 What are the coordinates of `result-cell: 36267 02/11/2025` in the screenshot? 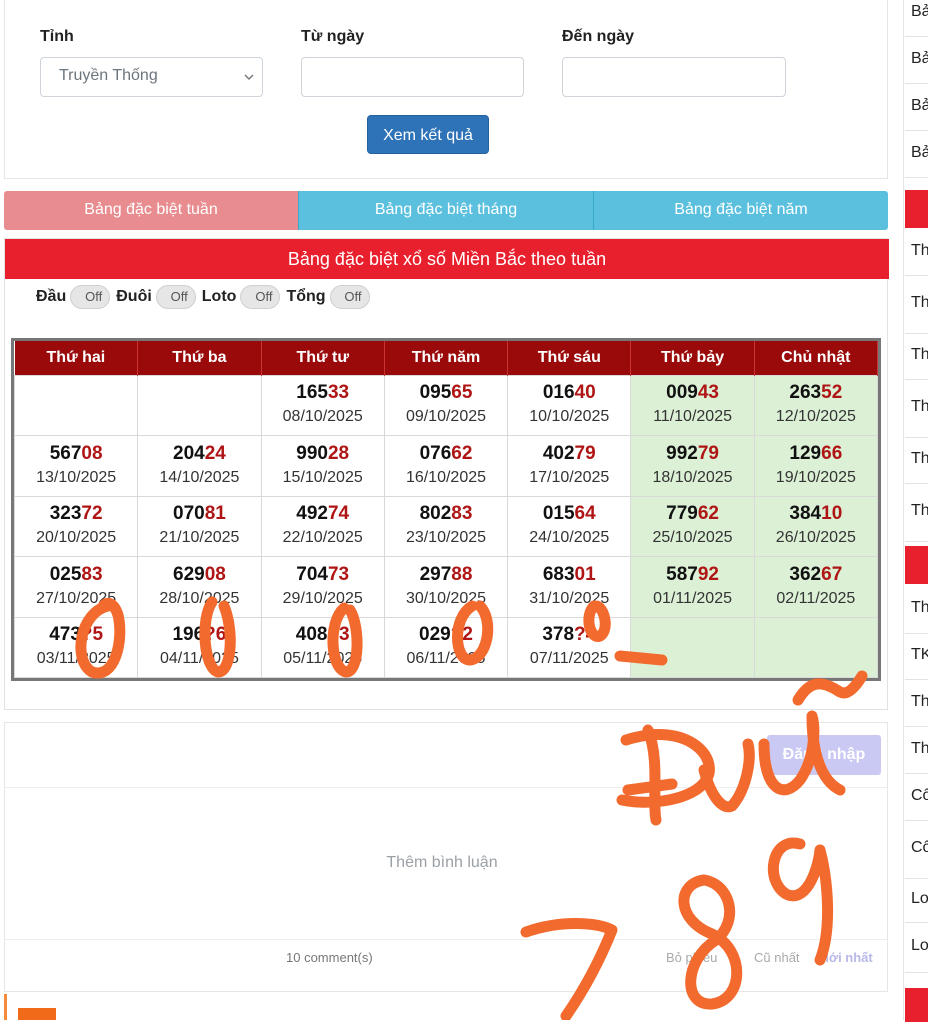 It's located at (816, 587).